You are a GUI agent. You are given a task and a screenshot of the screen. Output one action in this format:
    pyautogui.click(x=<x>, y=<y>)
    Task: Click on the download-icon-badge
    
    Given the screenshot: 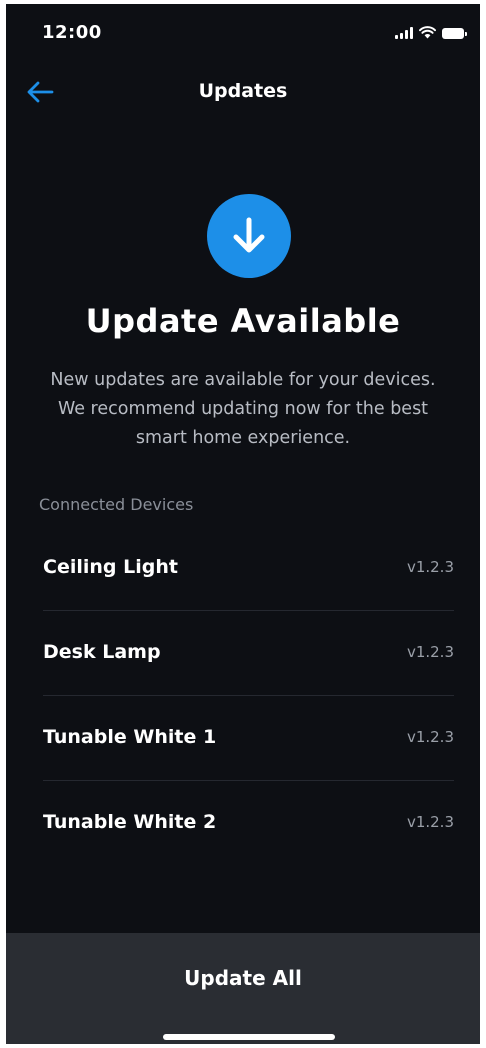 What is the action you would take?
    pyautogui.click(x=249, y=236)
    